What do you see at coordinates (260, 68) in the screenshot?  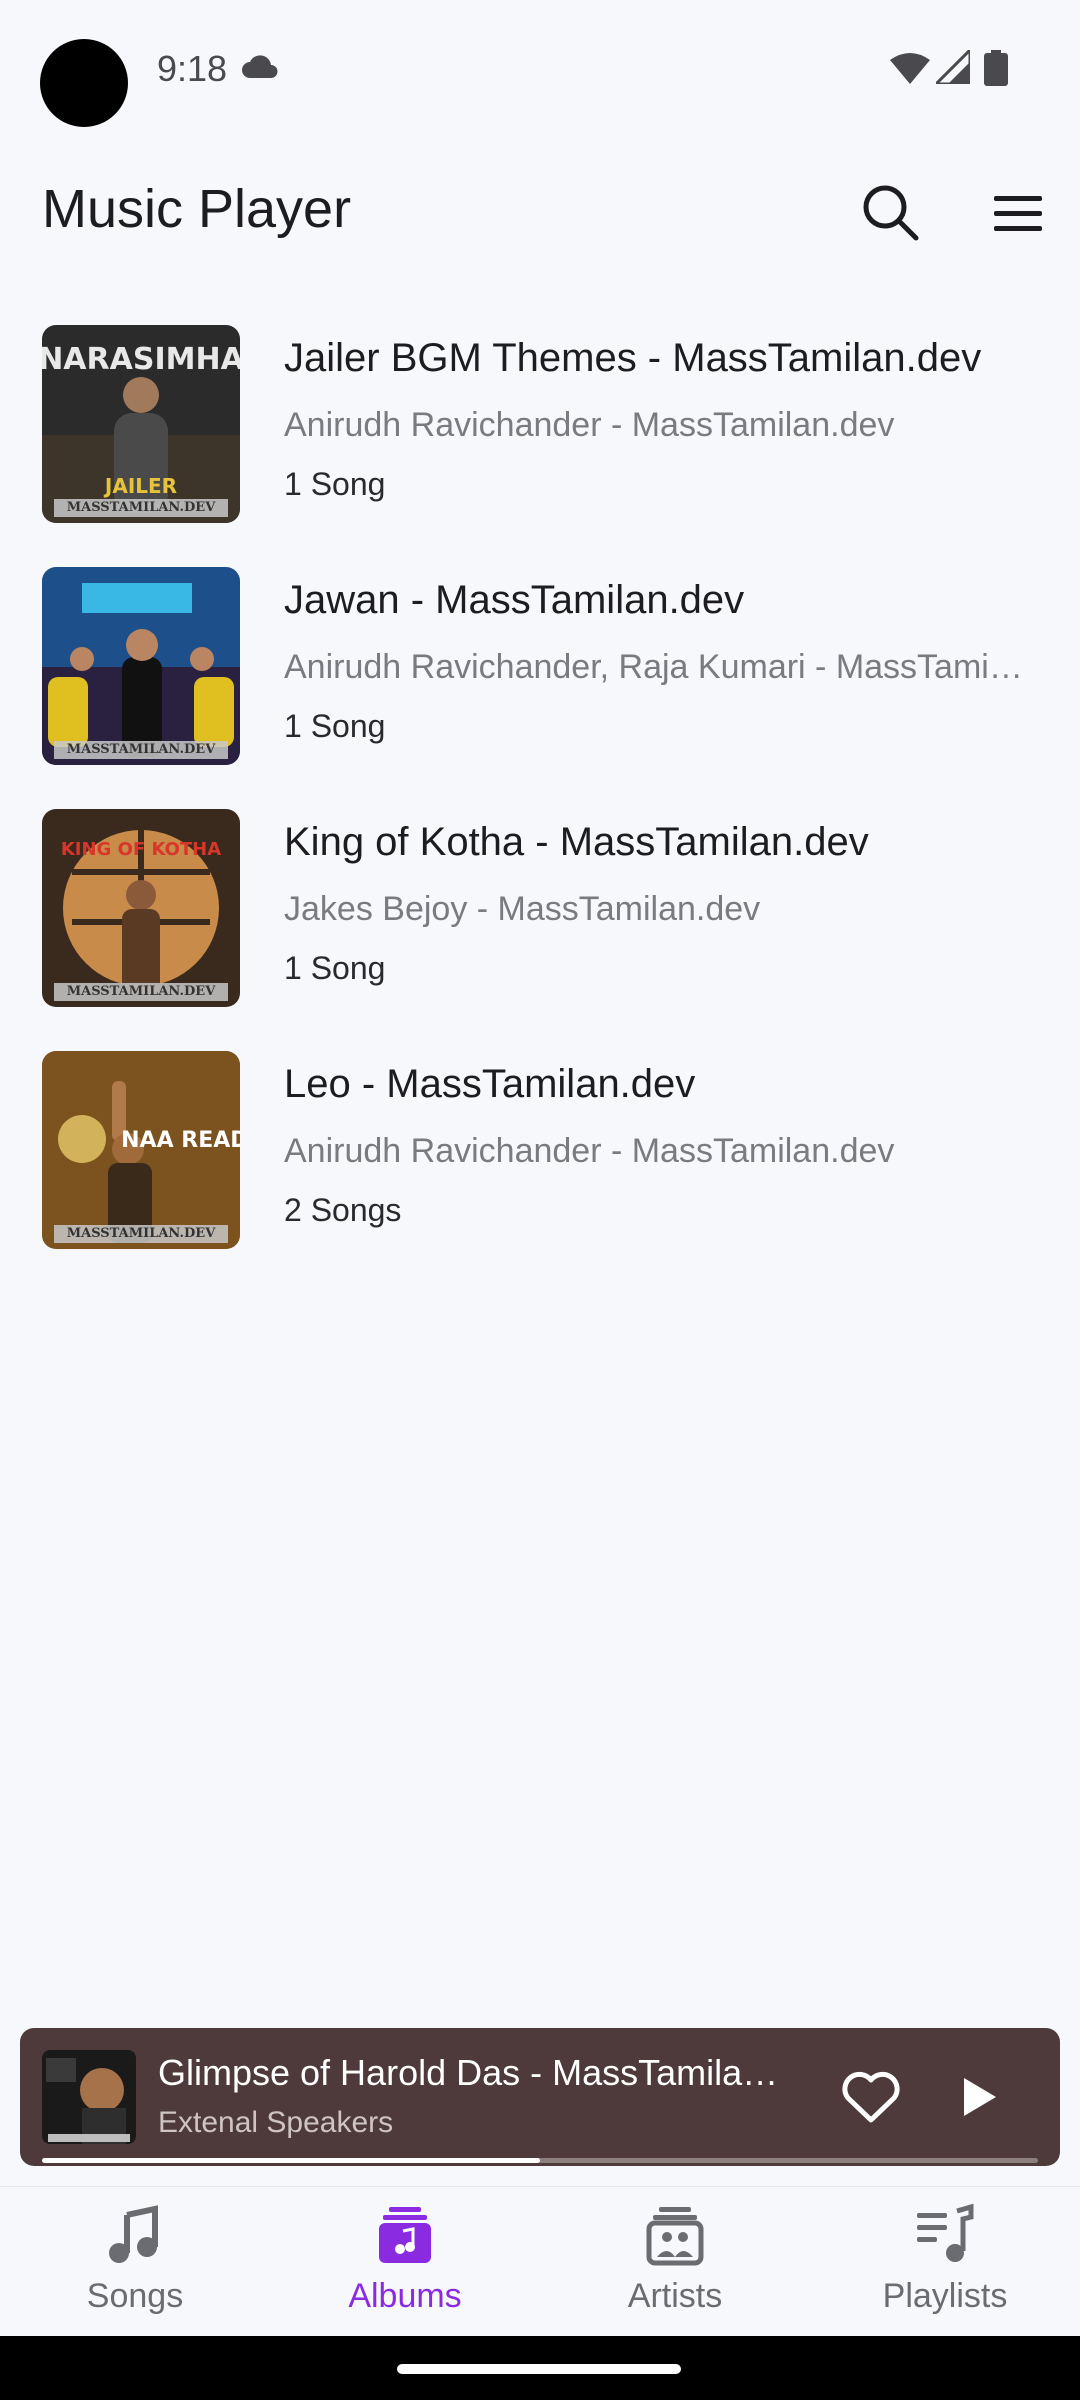 I see `cloud-icon` at bounding box center [260, 68].